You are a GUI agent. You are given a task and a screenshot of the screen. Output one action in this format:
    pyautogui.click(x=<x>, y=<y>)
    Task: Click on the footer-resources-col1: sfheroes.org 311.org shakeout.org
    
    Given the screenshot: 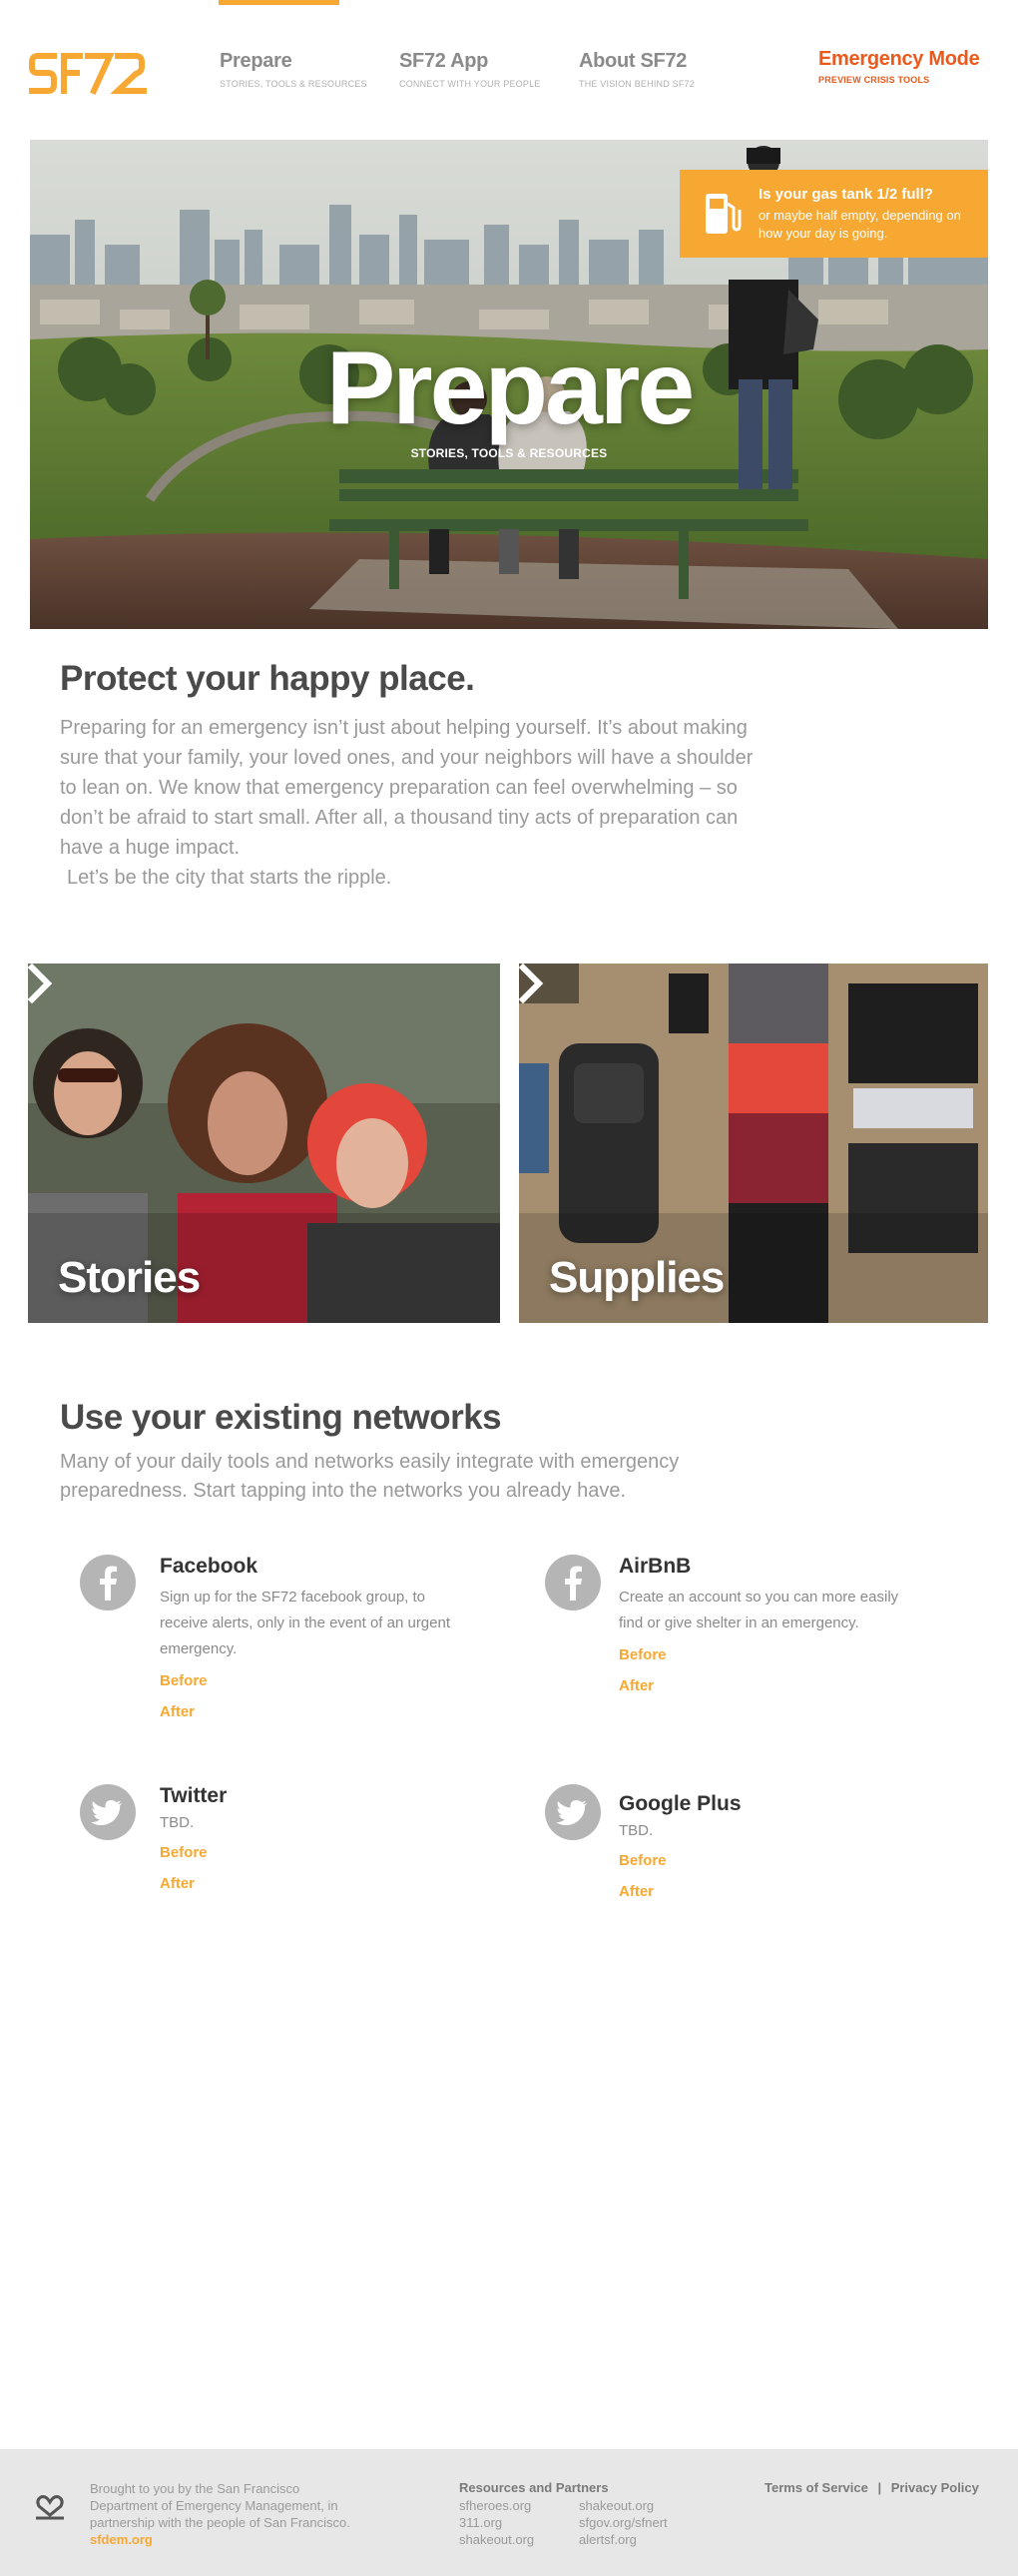 What is the action you would take?
    pyautogui.click(x=496, y=2522)
    